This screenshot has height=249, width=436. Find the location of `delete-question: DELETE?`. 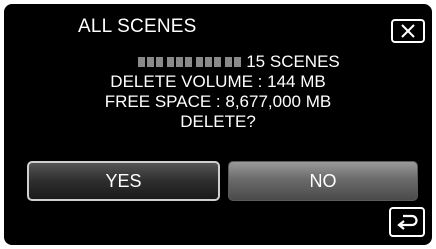

delete-question: DELETE? is located at coordinates (218, 121).